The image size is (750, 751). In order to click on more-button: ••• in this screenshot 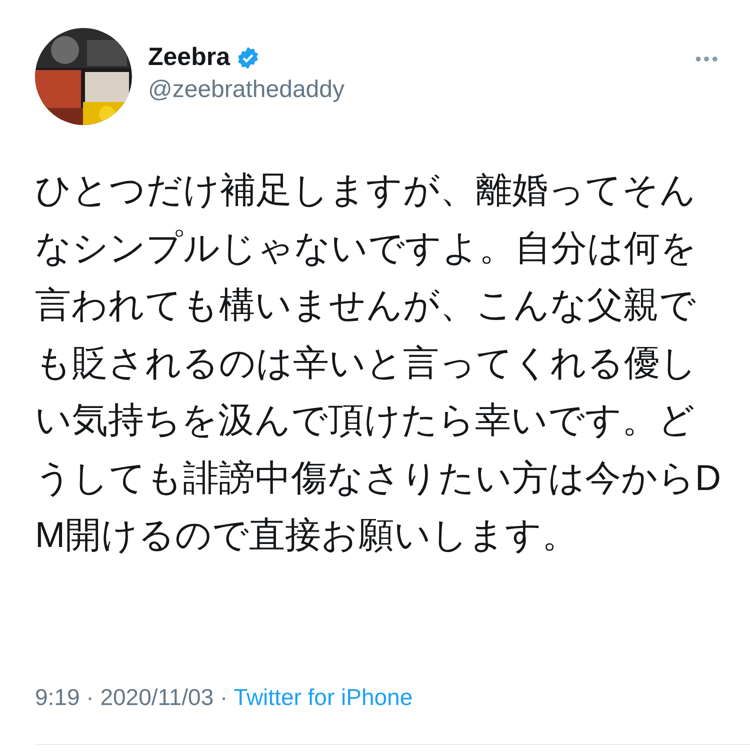, I will do `click(707, 59)`.